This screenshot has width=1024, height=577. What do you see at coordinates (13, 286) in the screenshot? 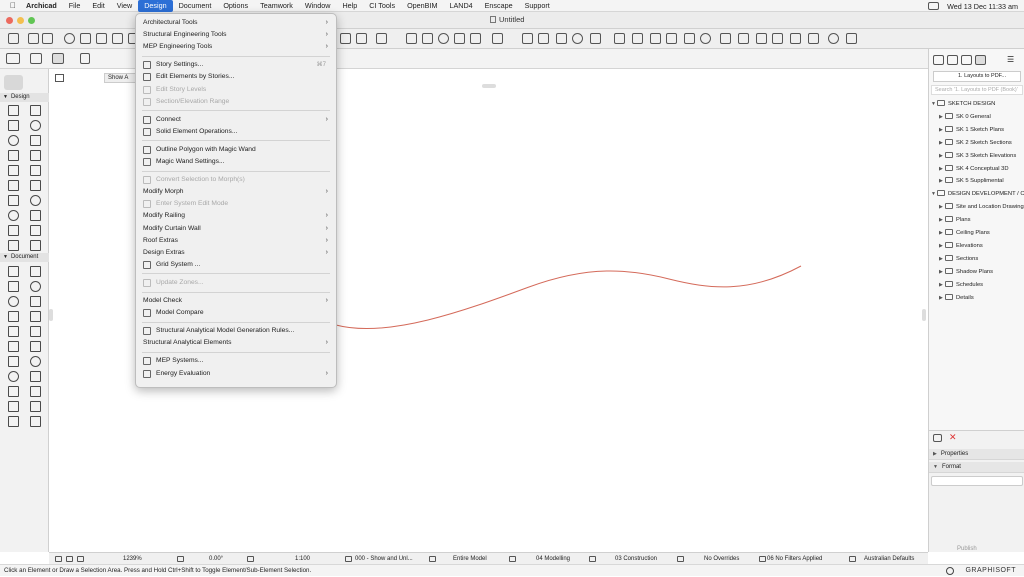
I see `toolbox-tool-11-0-icon` at bounding box center [13, 286].